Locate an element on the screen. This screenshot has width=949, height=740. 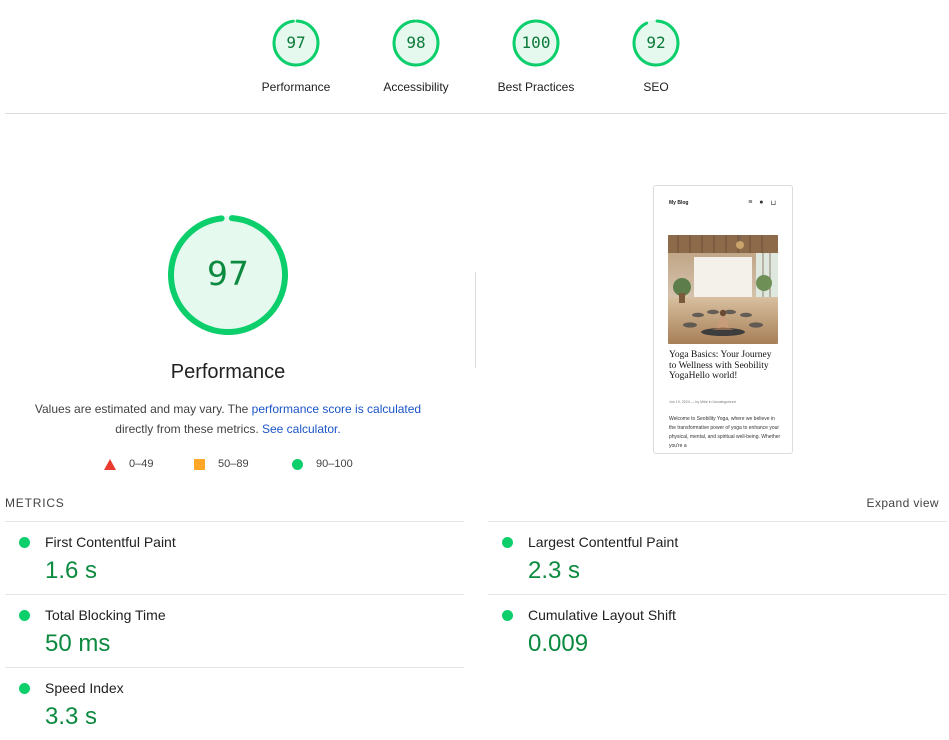
gauge-best-practices: 100 Best Practices is located at coordinates (536, 56).